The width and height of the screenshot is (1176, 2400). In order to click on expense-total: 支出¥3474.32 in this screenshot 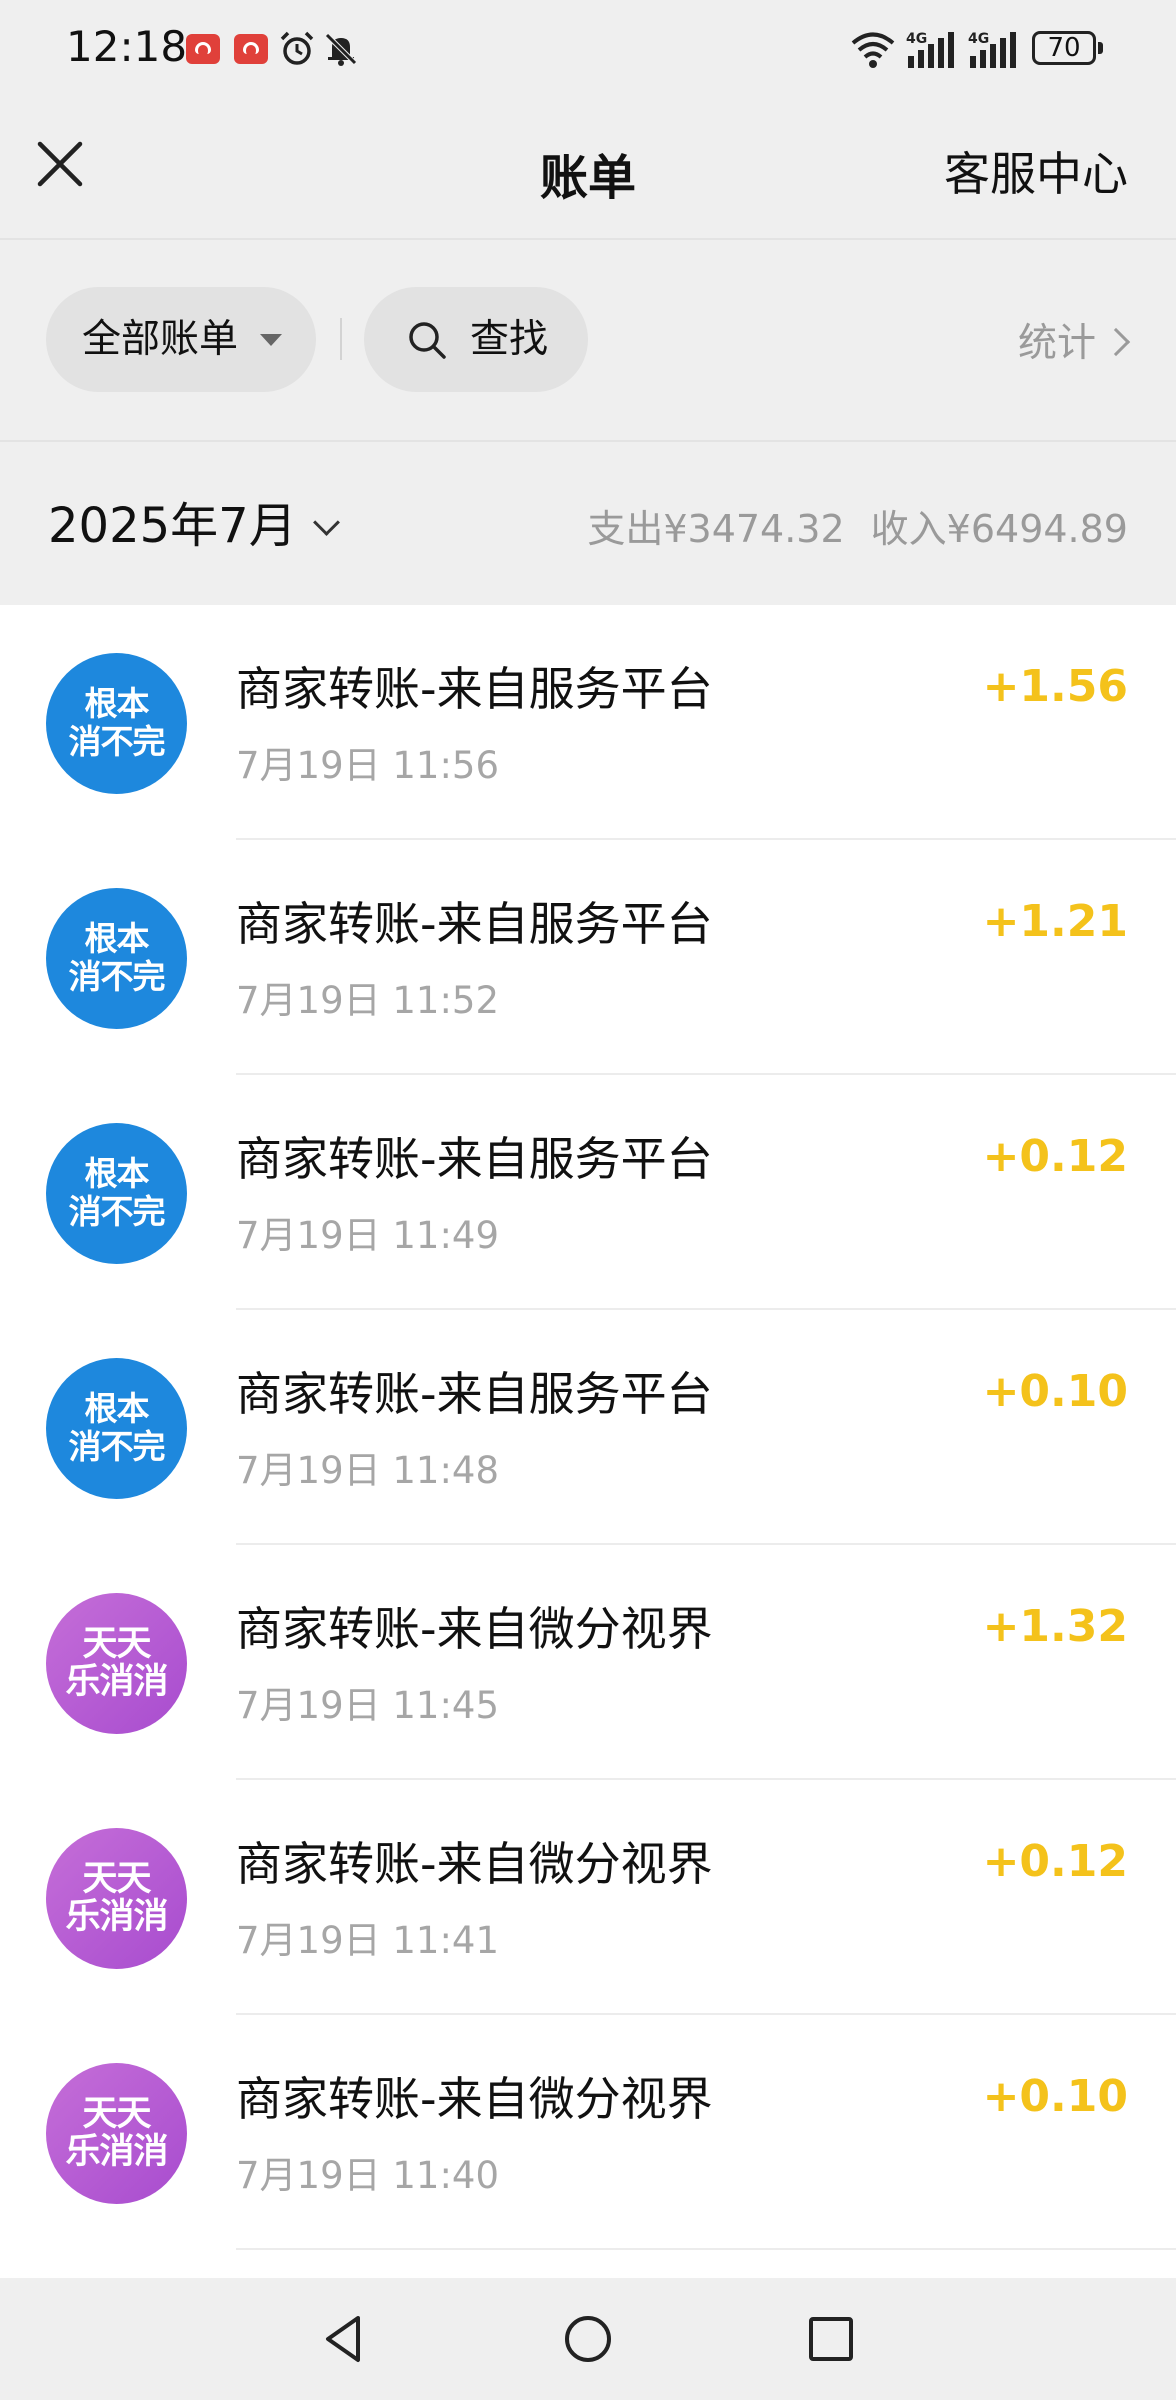, I will do `click(716, 529)`.